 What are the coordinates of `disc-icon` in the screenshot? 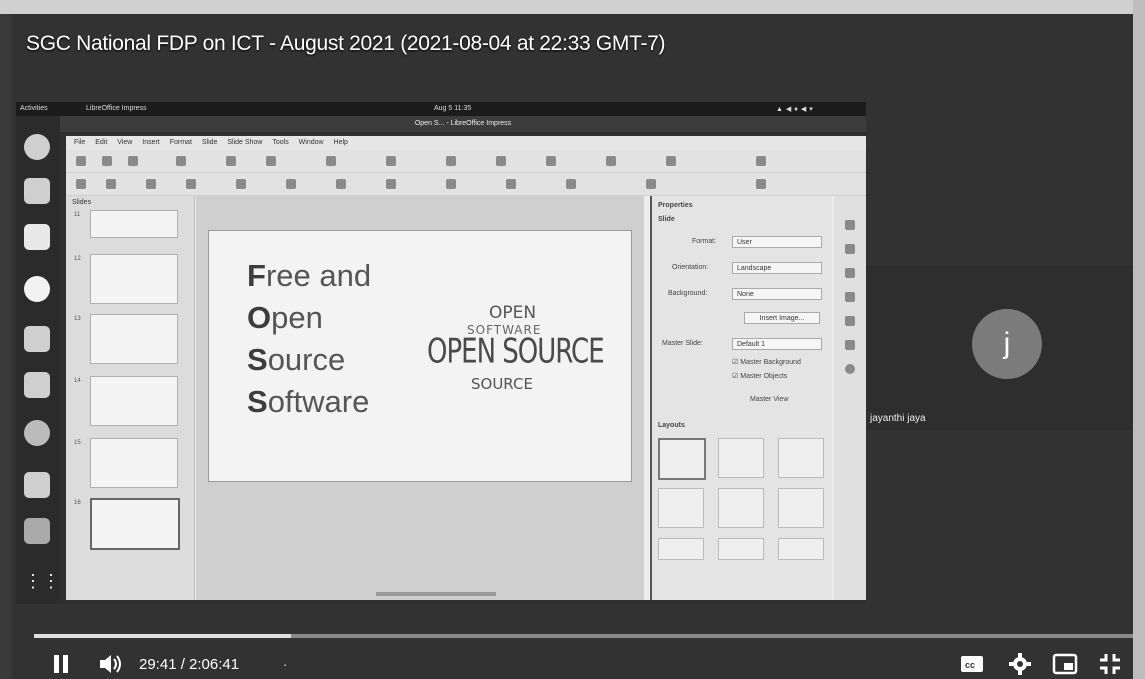 It's located at (37, 289).